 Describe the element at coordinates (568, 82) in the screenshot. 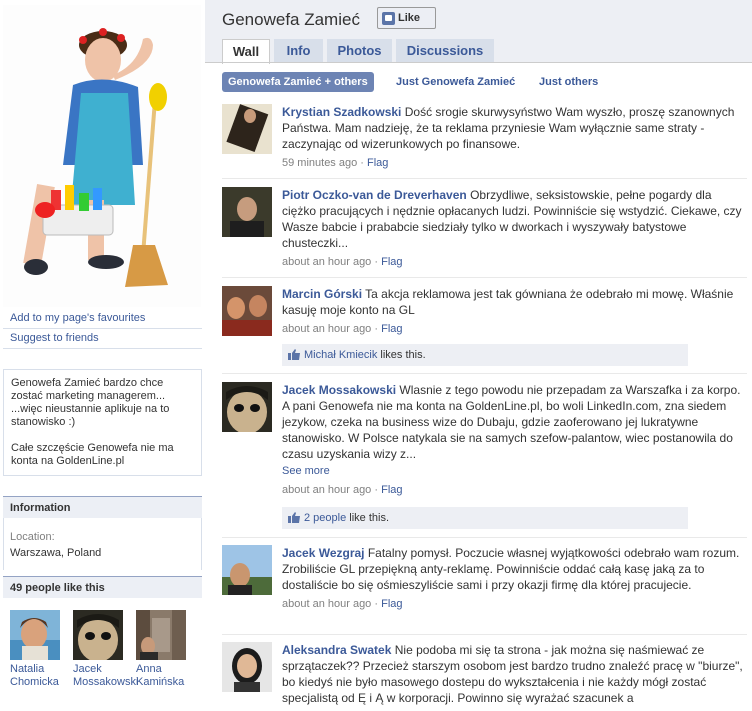

I see `filter-just-others: Just others` at that location.